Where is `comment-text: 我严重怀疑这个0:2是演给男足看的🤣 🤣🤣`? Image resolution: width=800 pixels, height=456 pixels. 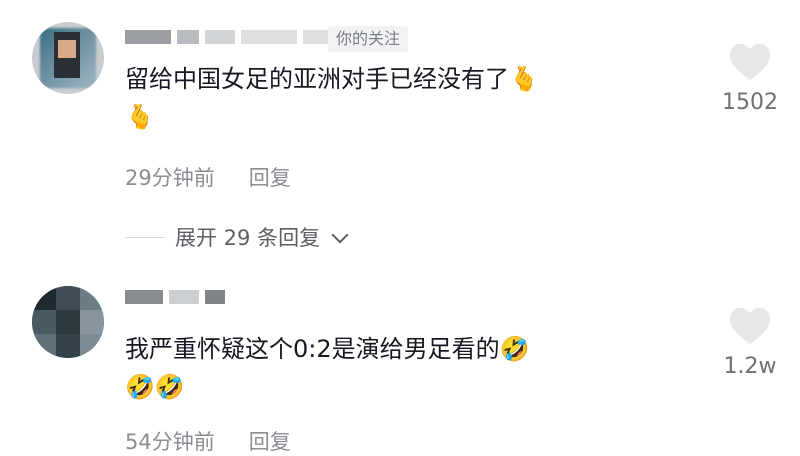
comment-text: 我严重怀疑这个0:2是演给男足看的🤣 🤣🤣 is located at coordinates (405, 368).